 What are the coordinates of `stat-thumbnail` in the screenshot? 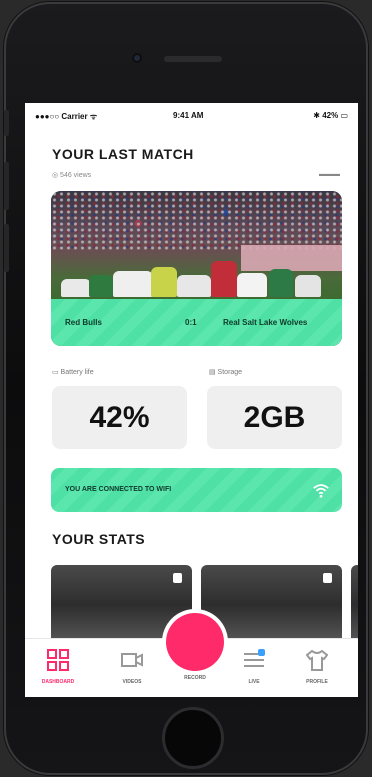 It's located at (354, 605).